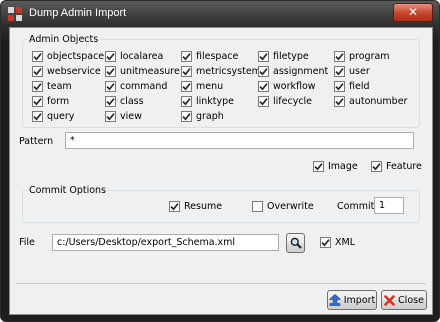  Describe the element at coordinates (239, 140) in the screenshot. I see `pattern-input: *` at that location.